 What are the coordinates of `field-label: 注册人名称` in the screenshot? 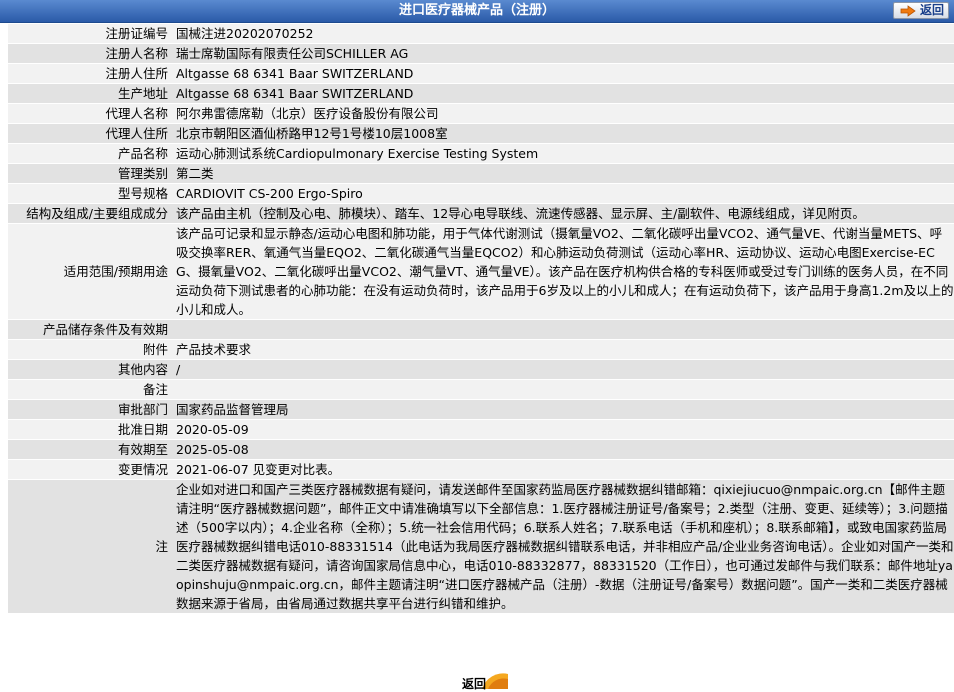 It's located at (90, 53).